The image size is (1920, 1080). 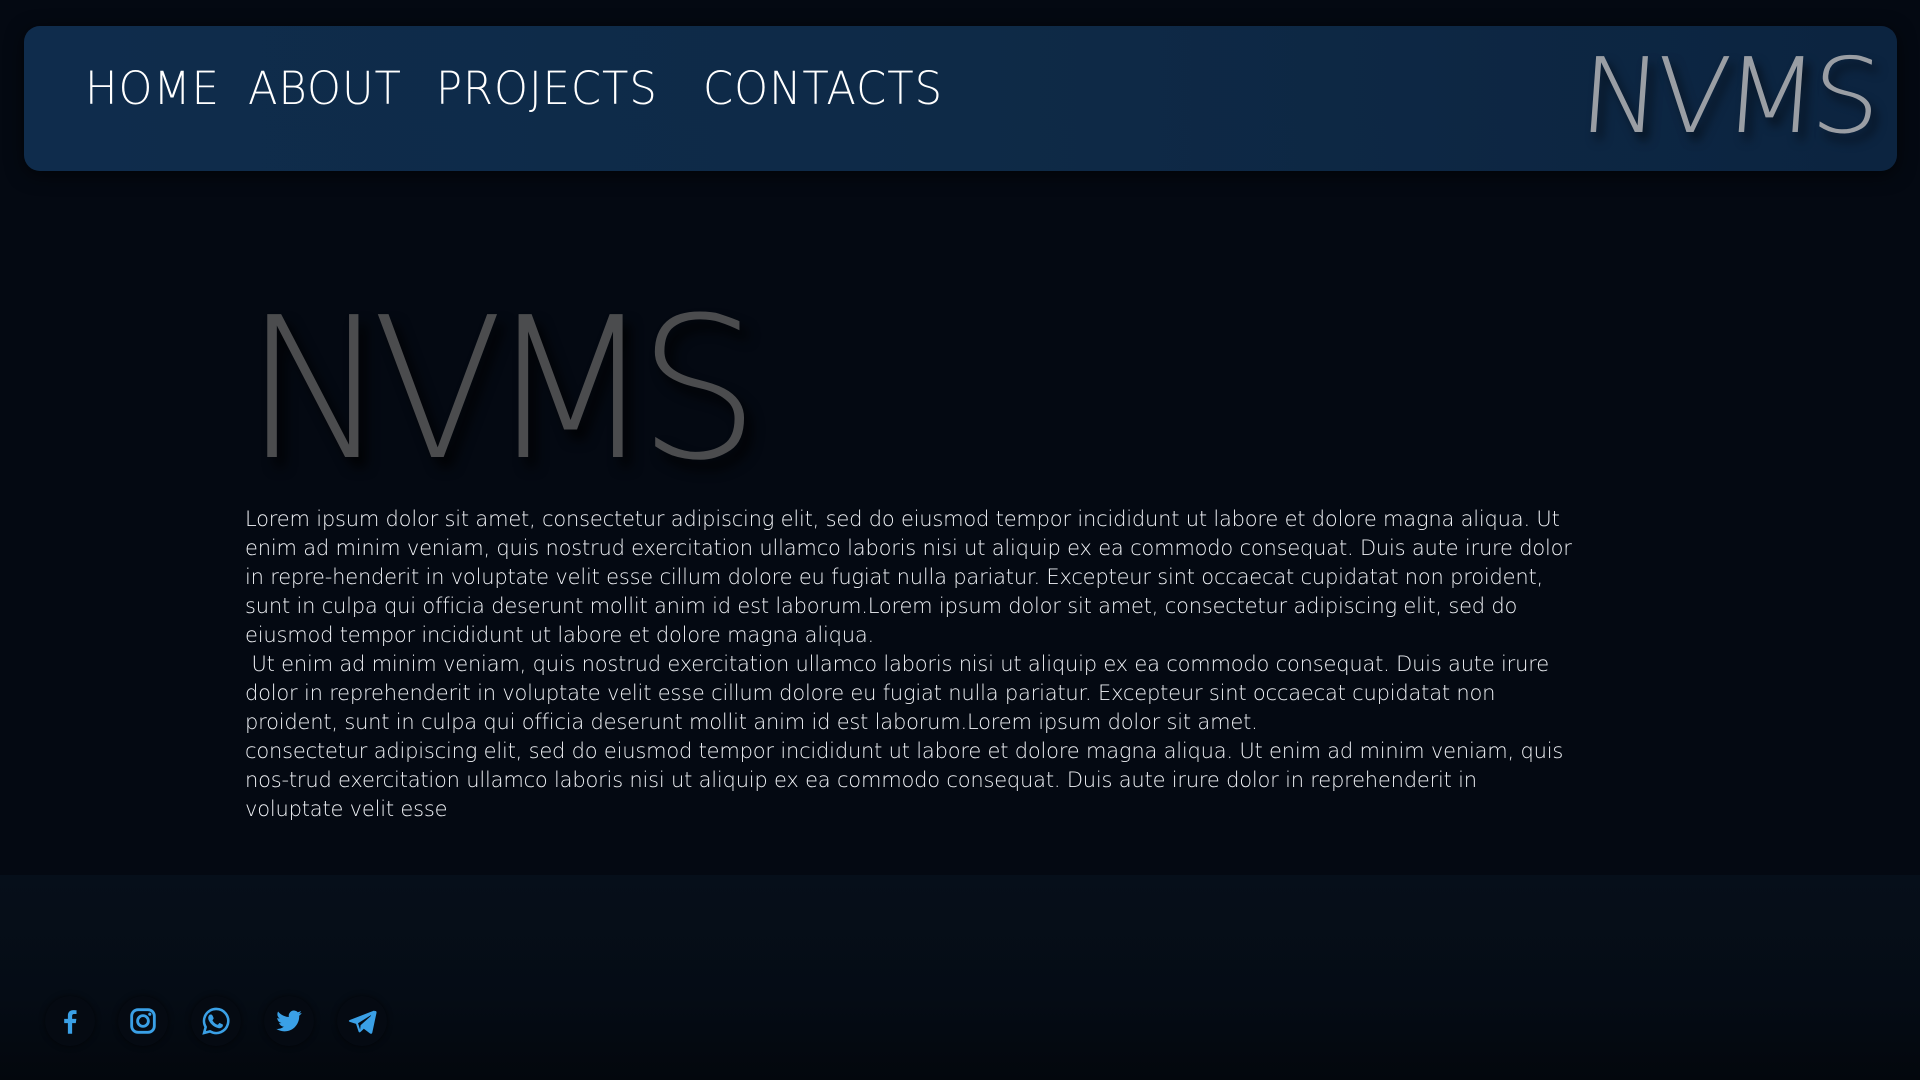 I want to click on nav-home-link: HOME, so click(x=152, y=88).